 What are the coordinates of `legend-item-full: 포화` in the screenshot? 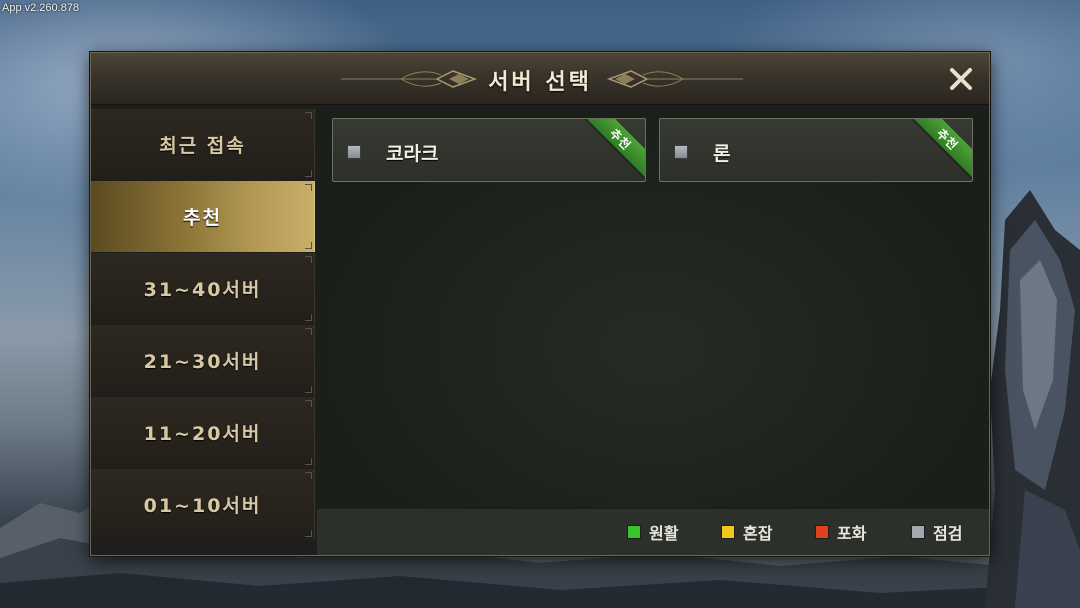 It's located at (840, 532).